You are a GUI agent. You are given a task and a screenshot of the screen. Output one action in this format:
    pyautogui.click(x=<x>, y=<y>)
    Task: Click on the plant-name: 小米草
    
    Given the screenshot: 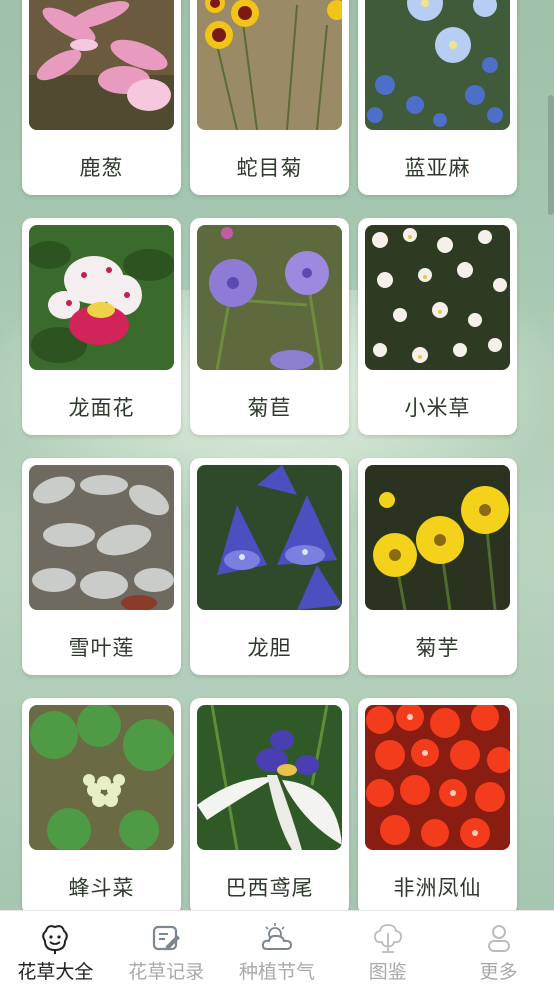 What is the action you would take?
    pyautogui.click(x=437, y=407)
    